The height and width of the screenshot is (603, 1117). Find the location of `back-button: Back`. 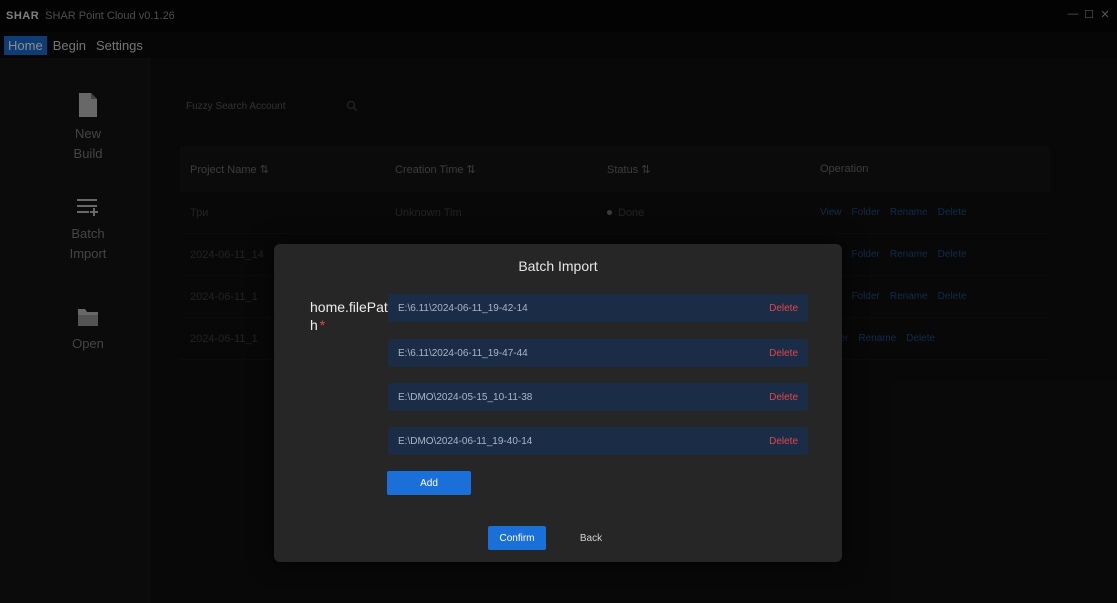

back-button: Back is located at coordinates (591, 538).